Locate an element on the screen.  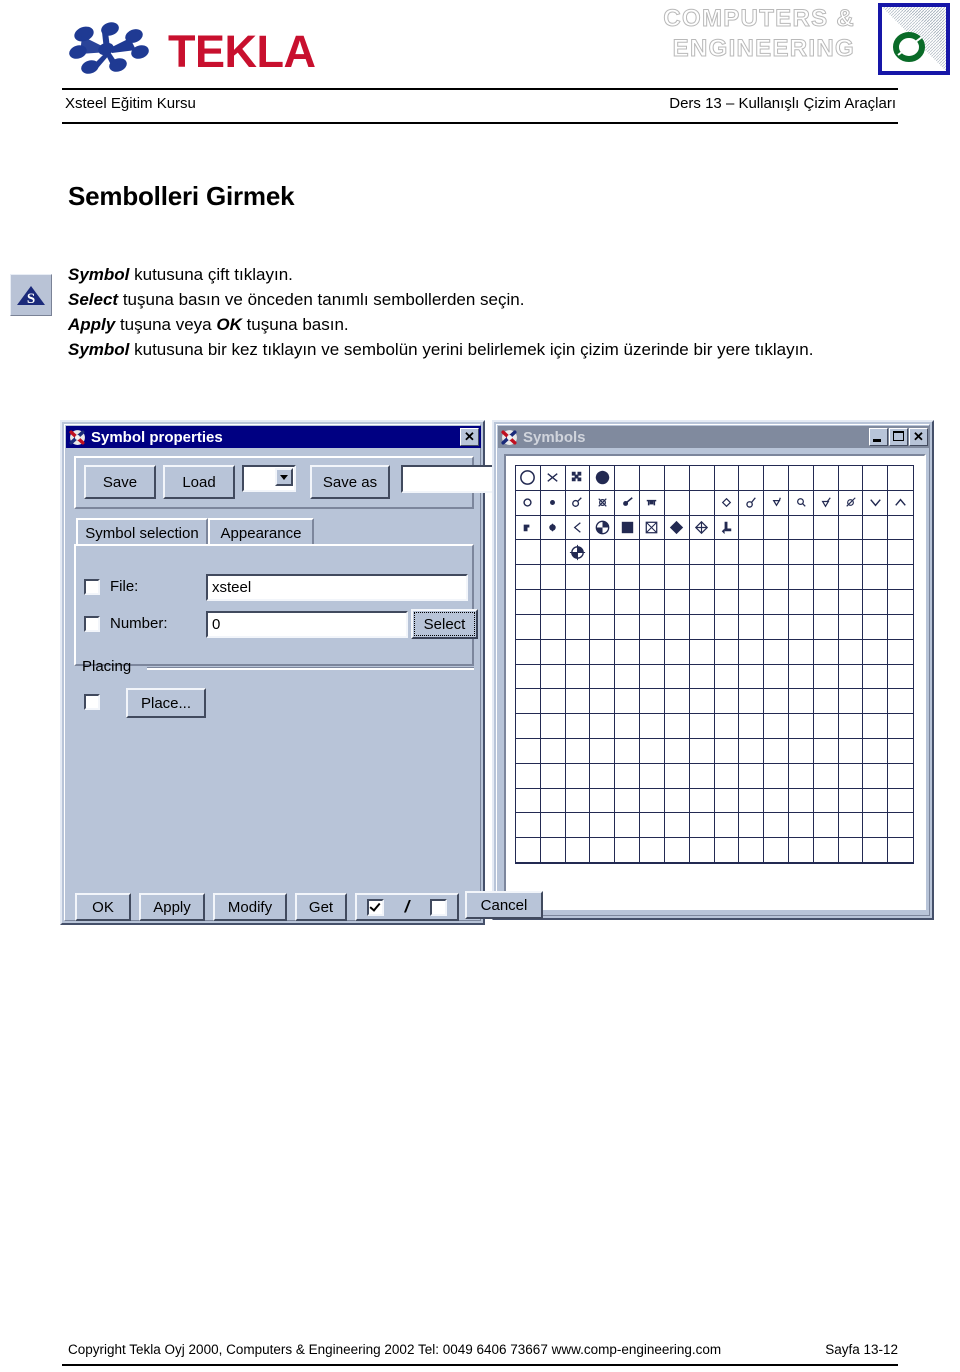
small-filled-b is located at coordinates (553, 528).